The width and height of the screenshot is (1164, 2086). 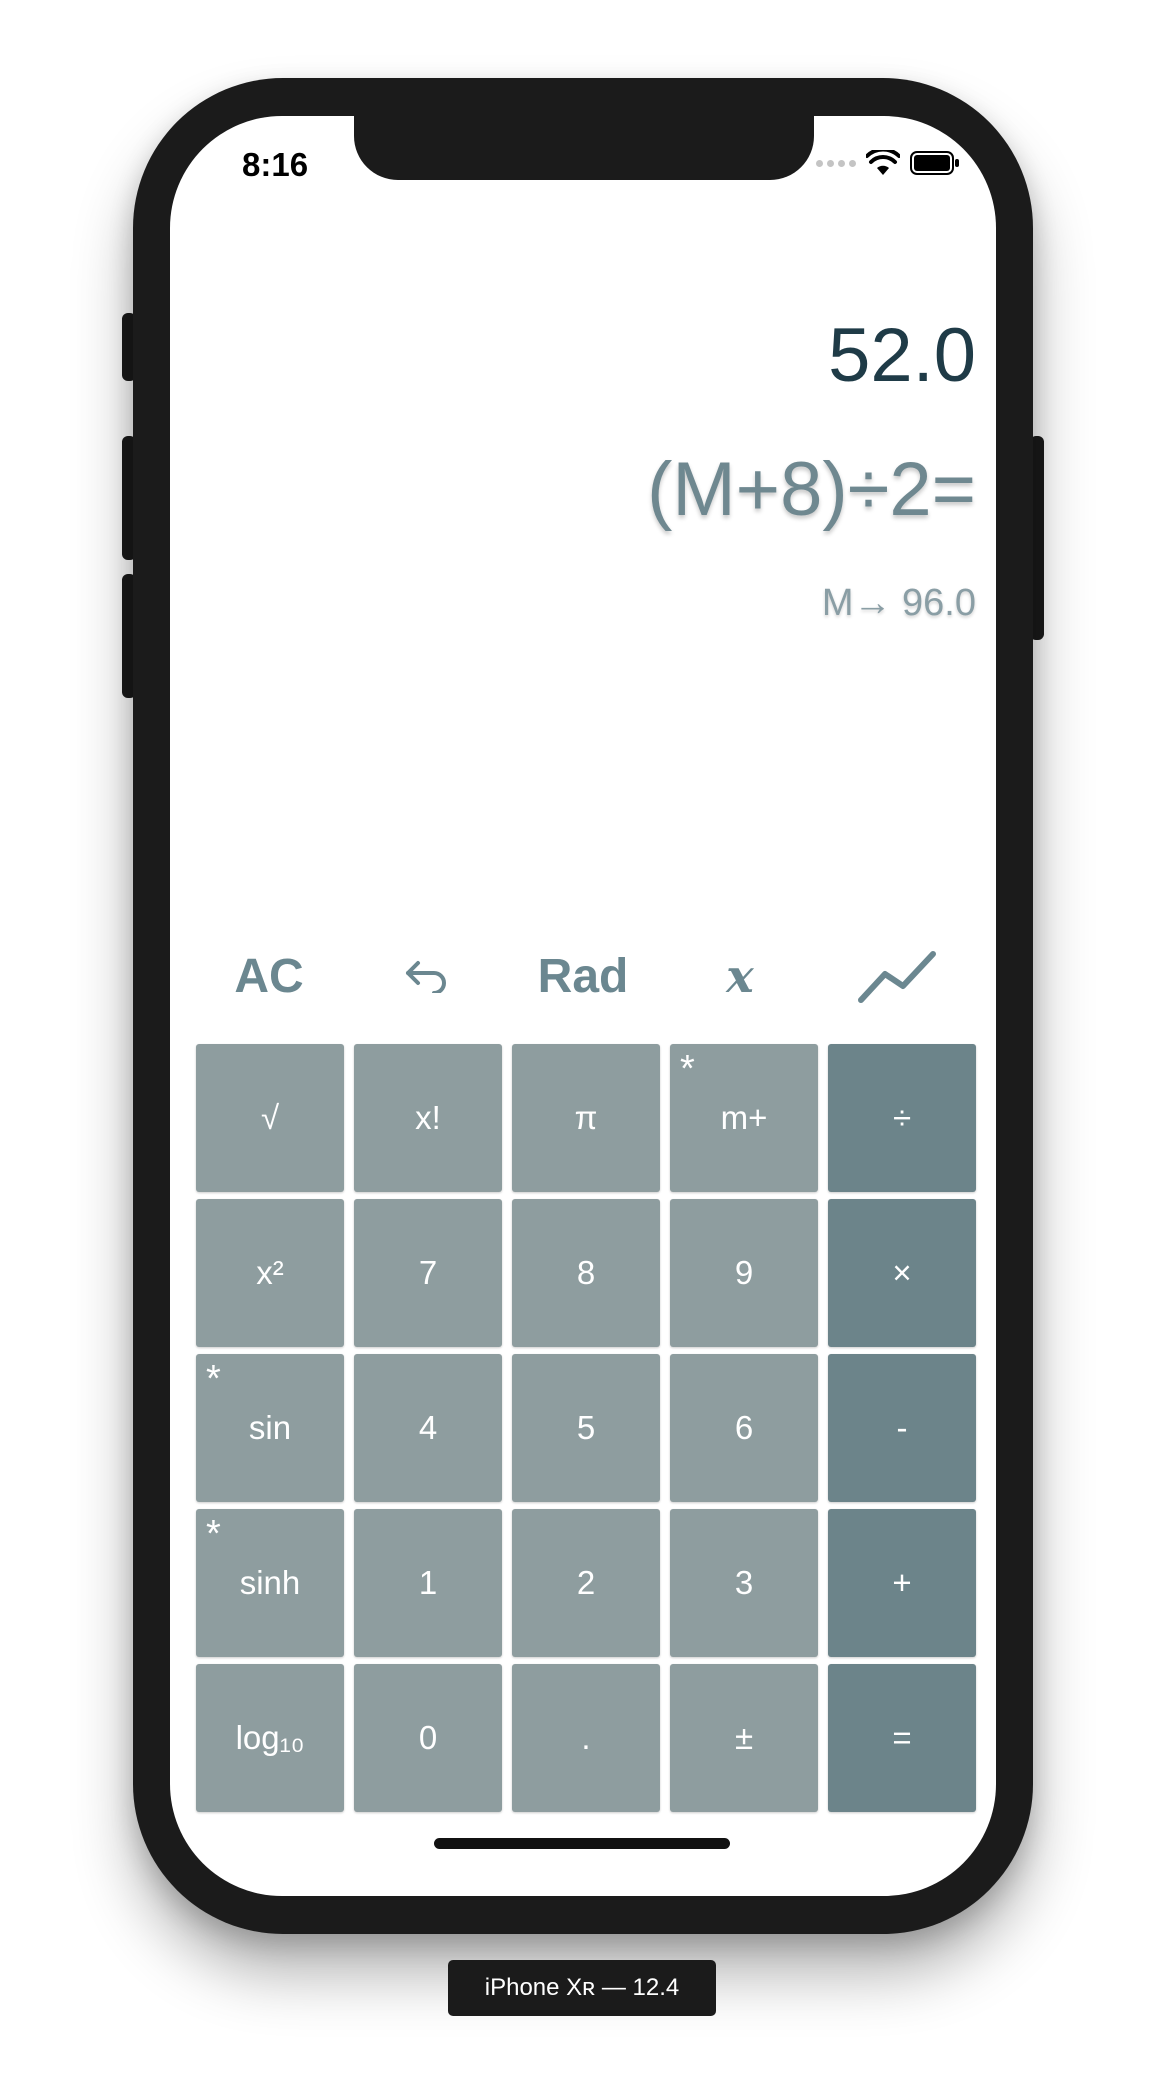 What do you see at coordinates (836, 163) in the screenshot?
I see `signal-icon` at bounding box center [836, 163].